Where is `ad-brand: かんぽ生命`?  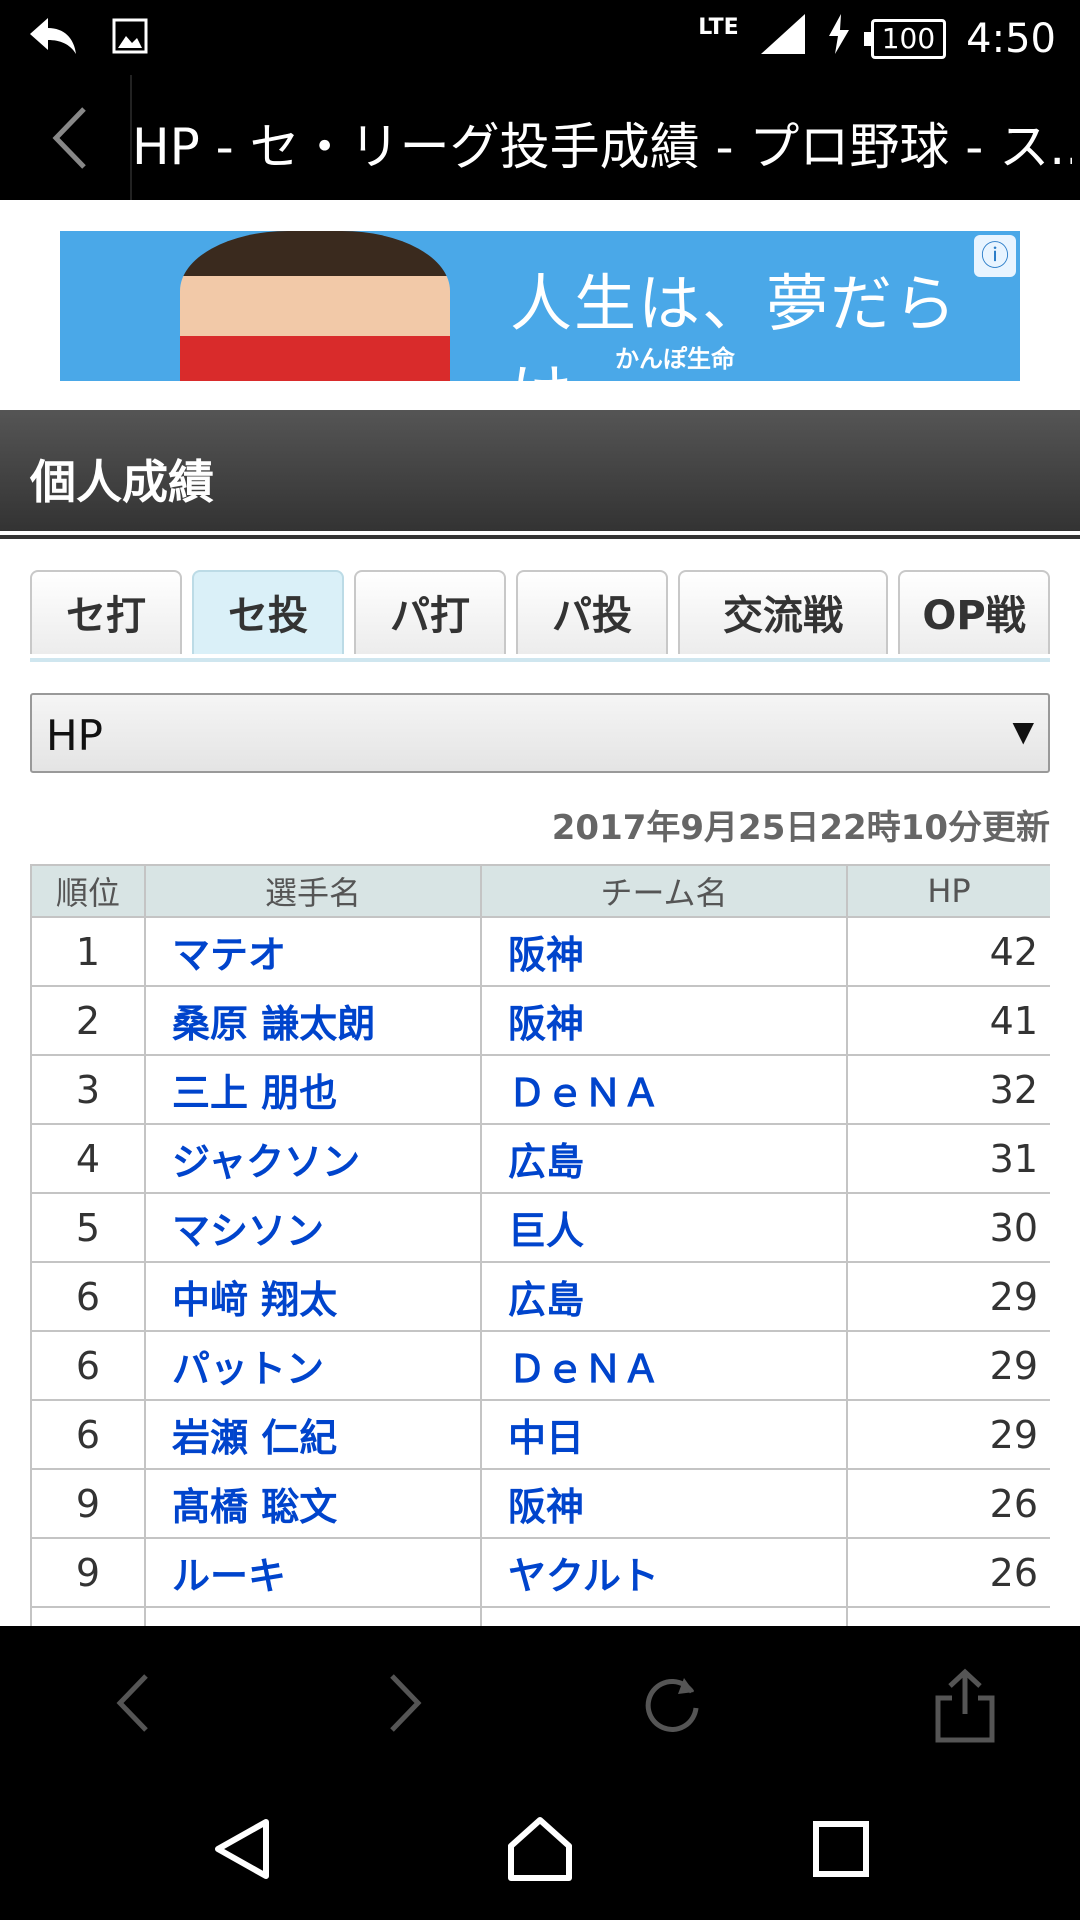
ad-brand: かんぽ生命 is located at coordinates (675, 359).